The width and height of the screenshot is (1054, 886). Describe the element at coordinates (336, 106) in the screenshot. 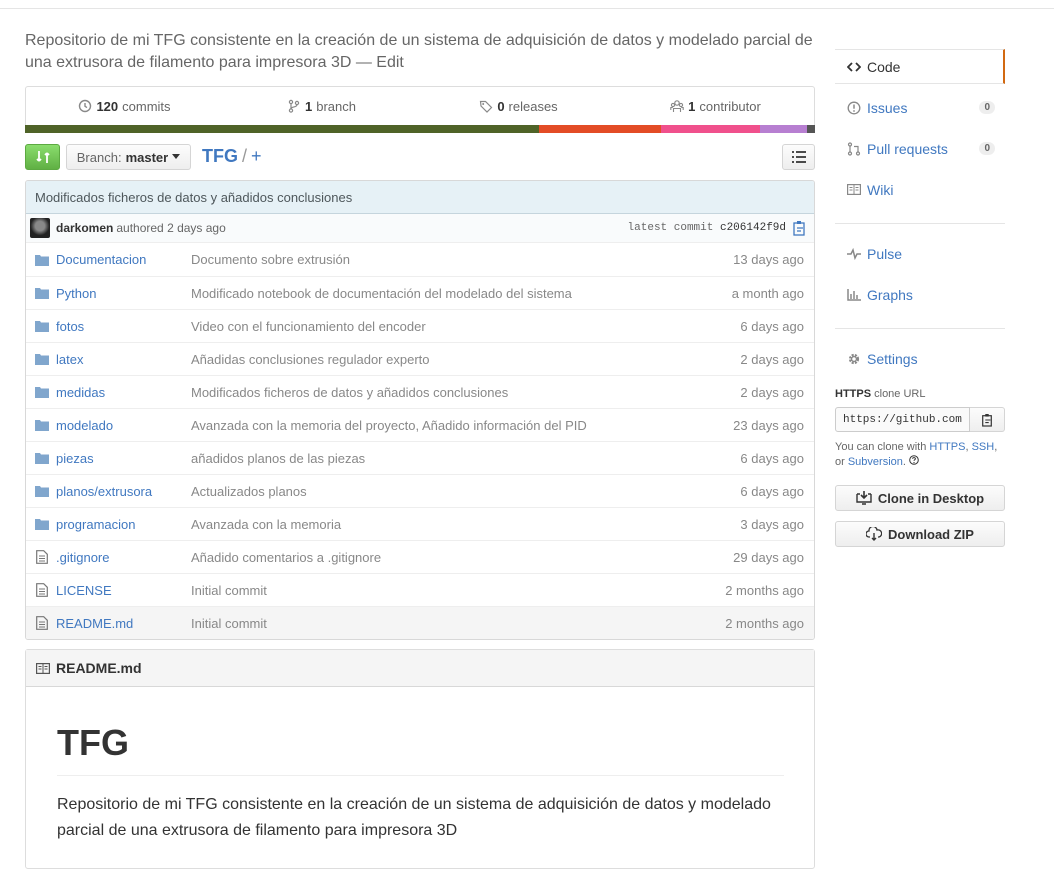

I see `branches-label: branch` at that location.